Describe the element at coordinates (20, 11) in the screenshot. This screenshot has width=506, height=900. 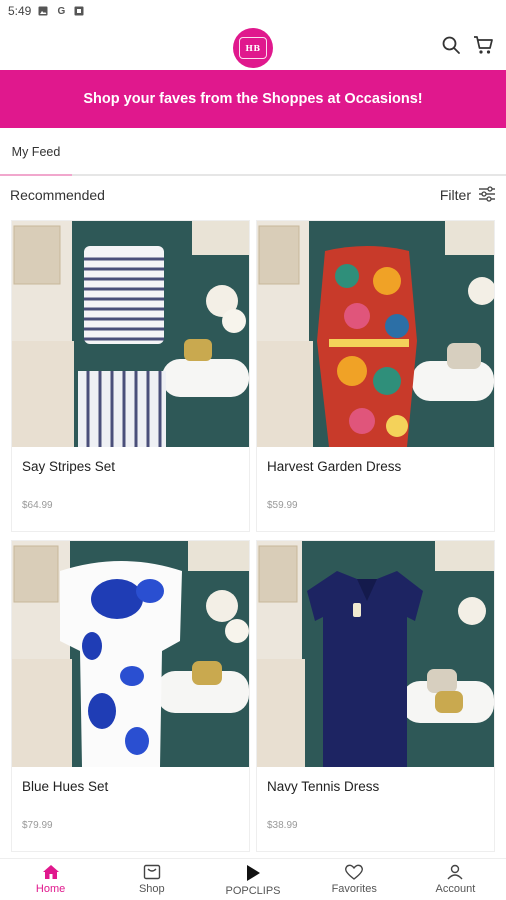
I see `status-time: 5:49` at that location.